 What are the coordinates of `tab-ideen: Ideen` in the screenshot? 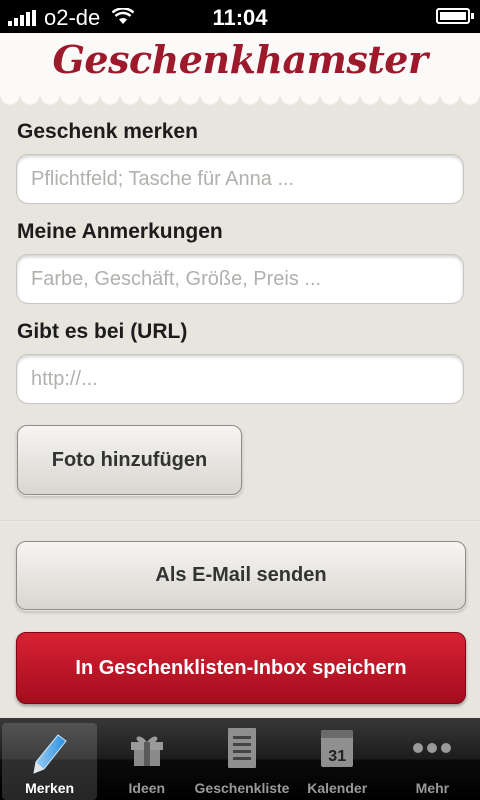 It's located at (146, 759).